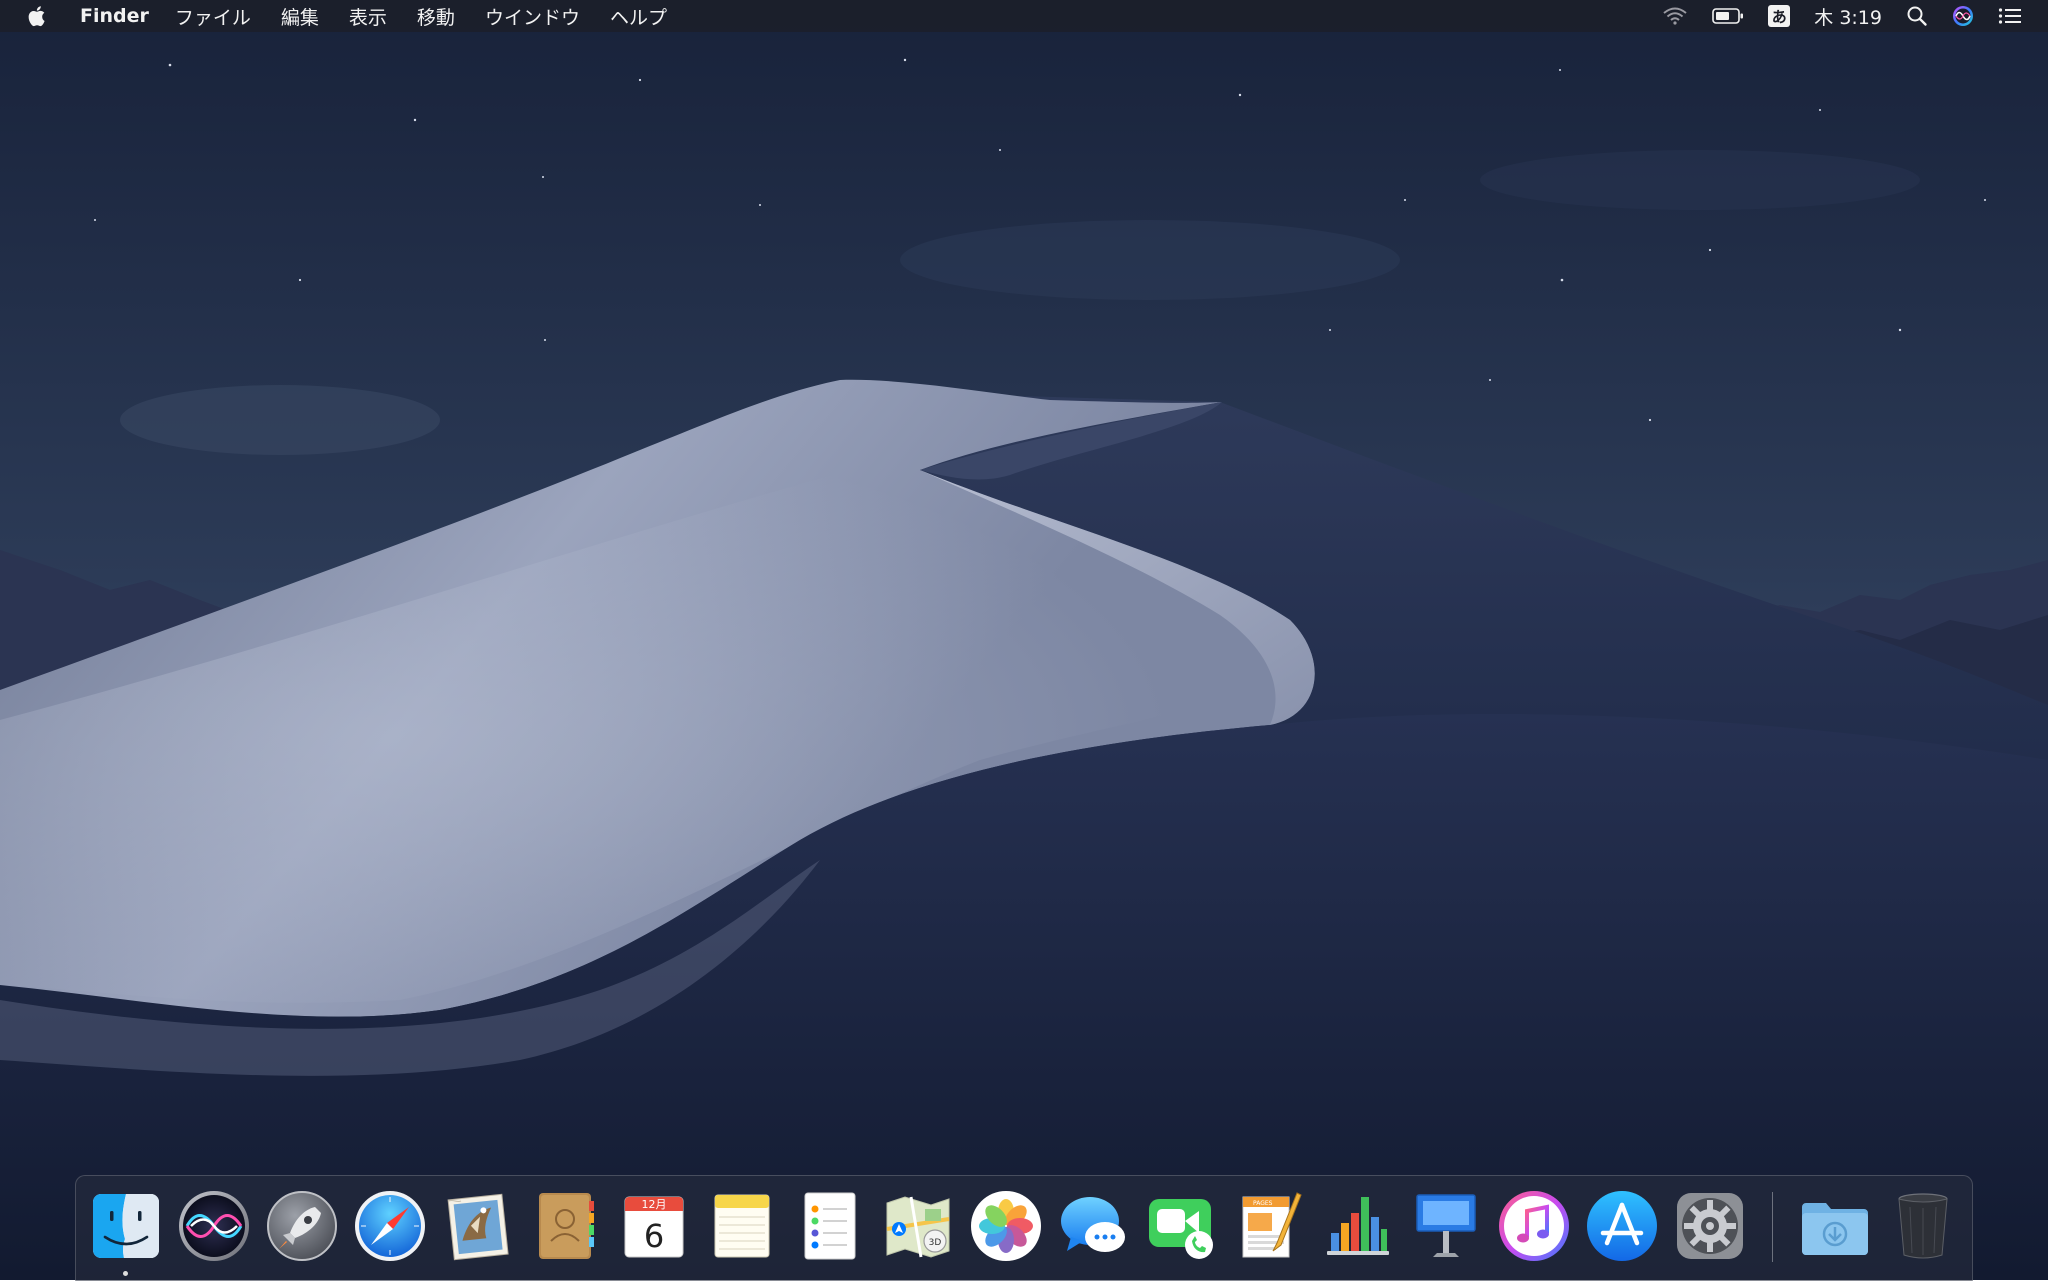 This screenshot has width=2048, height=1281. Describe the element at coordinates (390, 1226) in the screenshot. I see `dock-safari-icon` at that location.